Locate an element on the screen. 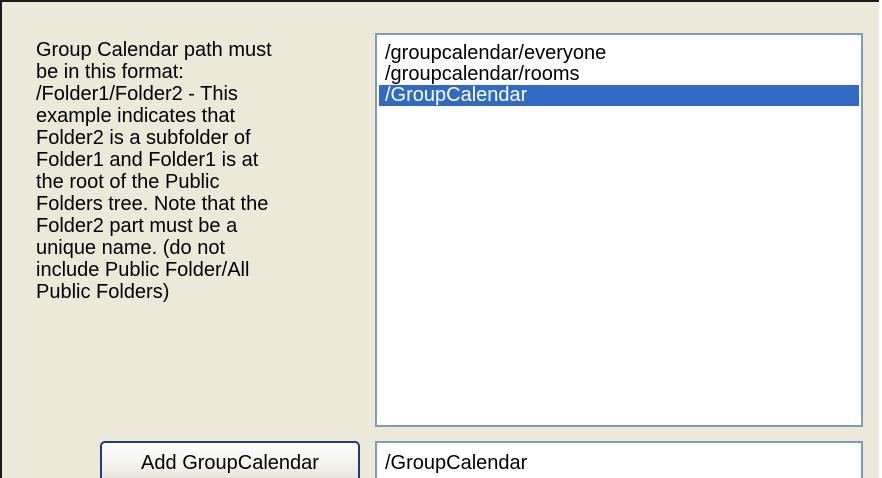 The height and width of the screenshot is (478, 882). list-item: /groupcalendar/everyone is located at coordinates (619, 53).